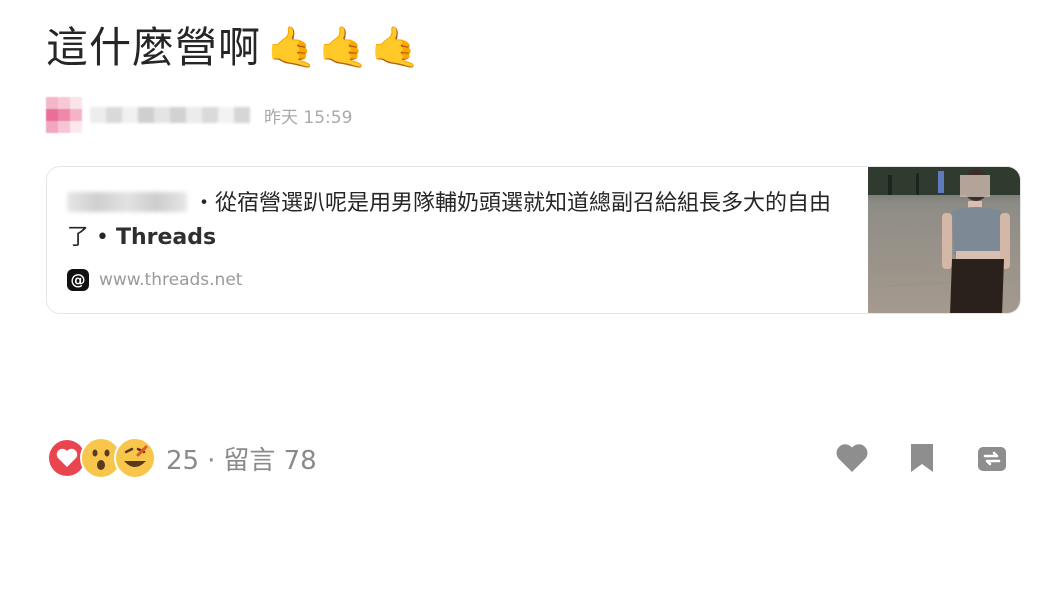 The image size is (1060, 596). Describe the element at coordinates (944, 240) in the screenshot. I see `link-preview-thumbnail` at that location.